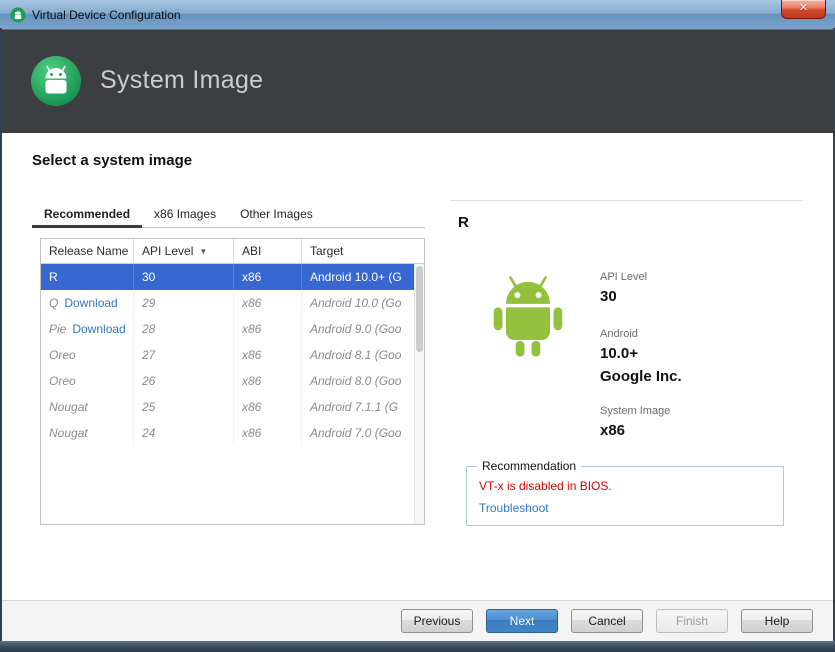 The height and width of the screenshot is (652, 835). I want to click on table-header-row: Release Name API Level ▼ ABI Target, so click(232, 251).